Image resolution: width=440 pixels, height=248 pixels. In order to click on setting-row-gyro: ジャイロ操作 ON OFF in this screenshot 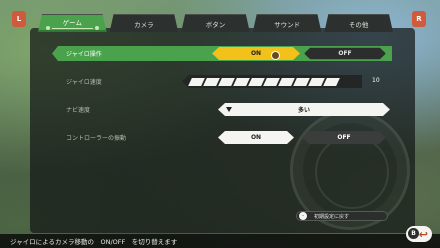, I will do `click(222, 53)`.